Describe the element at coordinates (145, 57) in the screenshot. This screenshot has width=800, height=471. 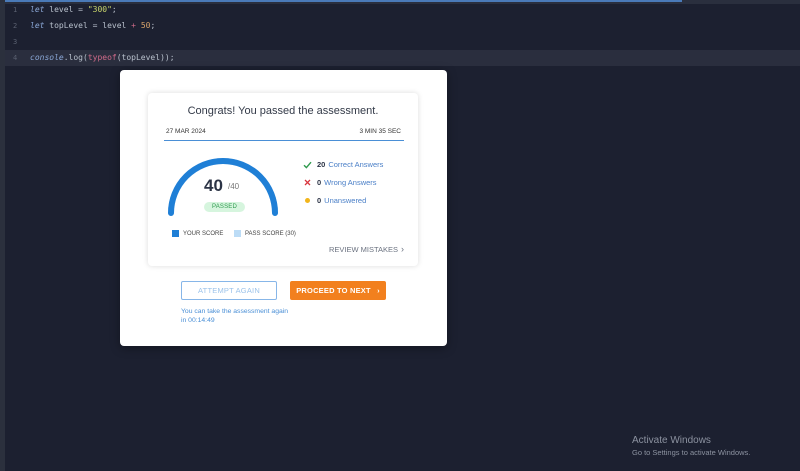
I see `code-token: (topLevel));` at that location.